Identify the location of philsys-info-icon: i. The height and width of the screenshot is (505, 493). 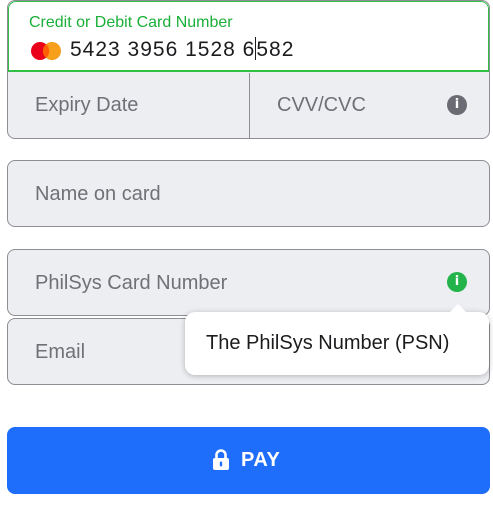
(457, 282).